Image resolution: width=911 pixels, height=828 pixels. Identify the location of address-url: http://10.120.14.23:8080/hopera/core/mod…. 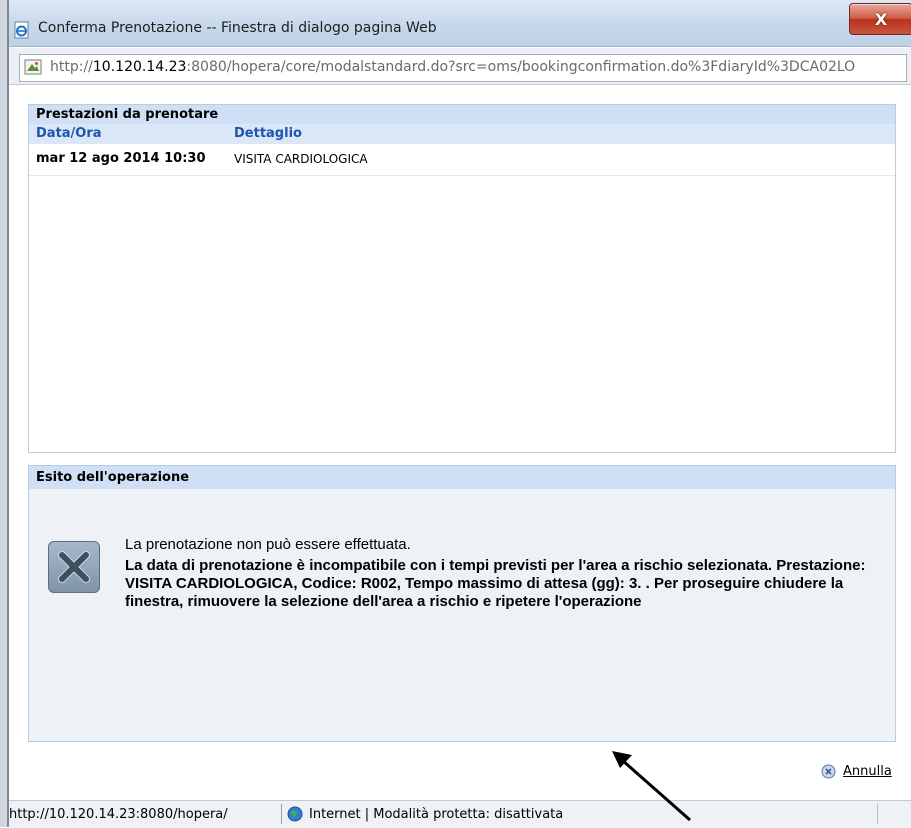
(476, 67).